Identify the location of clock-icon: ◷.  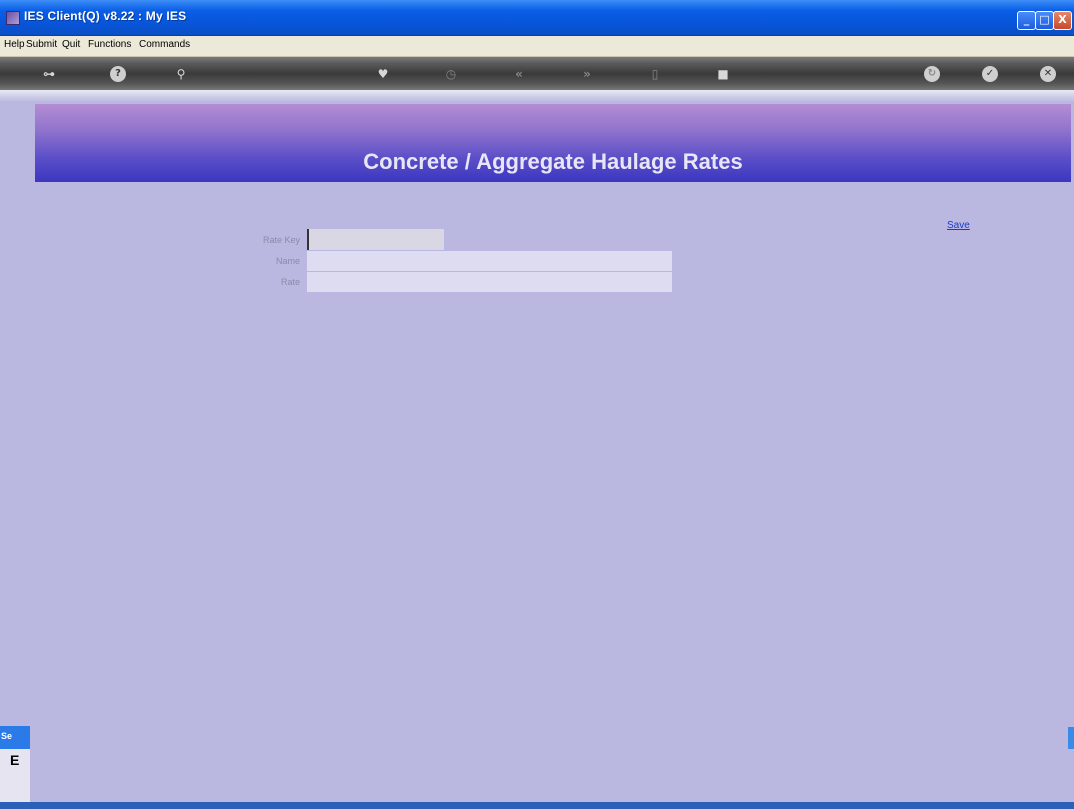
(451, 74).